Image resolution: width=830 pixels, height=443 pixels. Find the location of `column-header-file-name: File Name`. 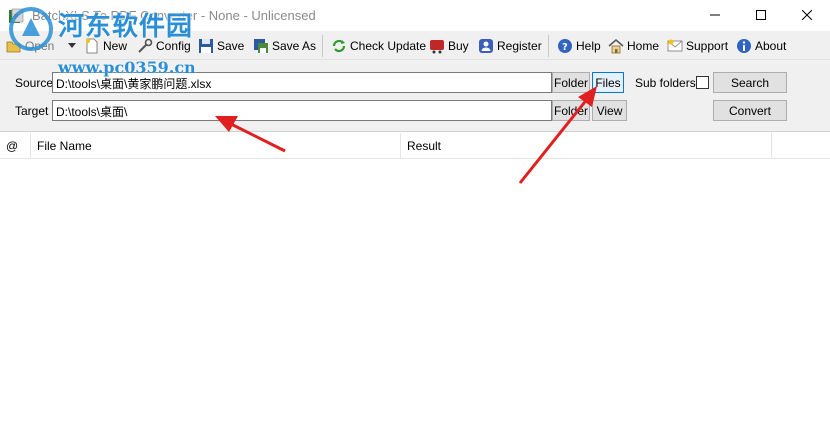

column-header-file-name: File Name is located at coordinates (216, 146).